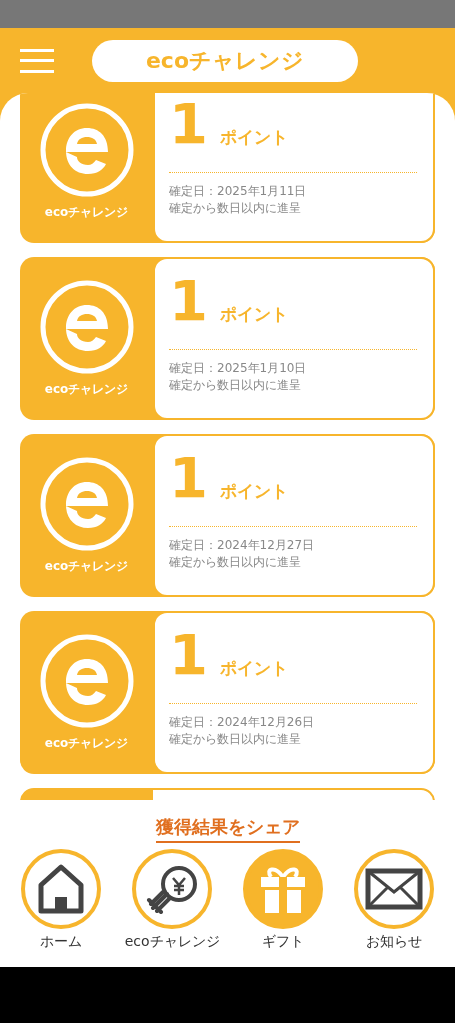 Image resolution: width=455 pixels, height=1024 pixels. I want to click on page-title: ecoチャレンジ, so click(225, 60).